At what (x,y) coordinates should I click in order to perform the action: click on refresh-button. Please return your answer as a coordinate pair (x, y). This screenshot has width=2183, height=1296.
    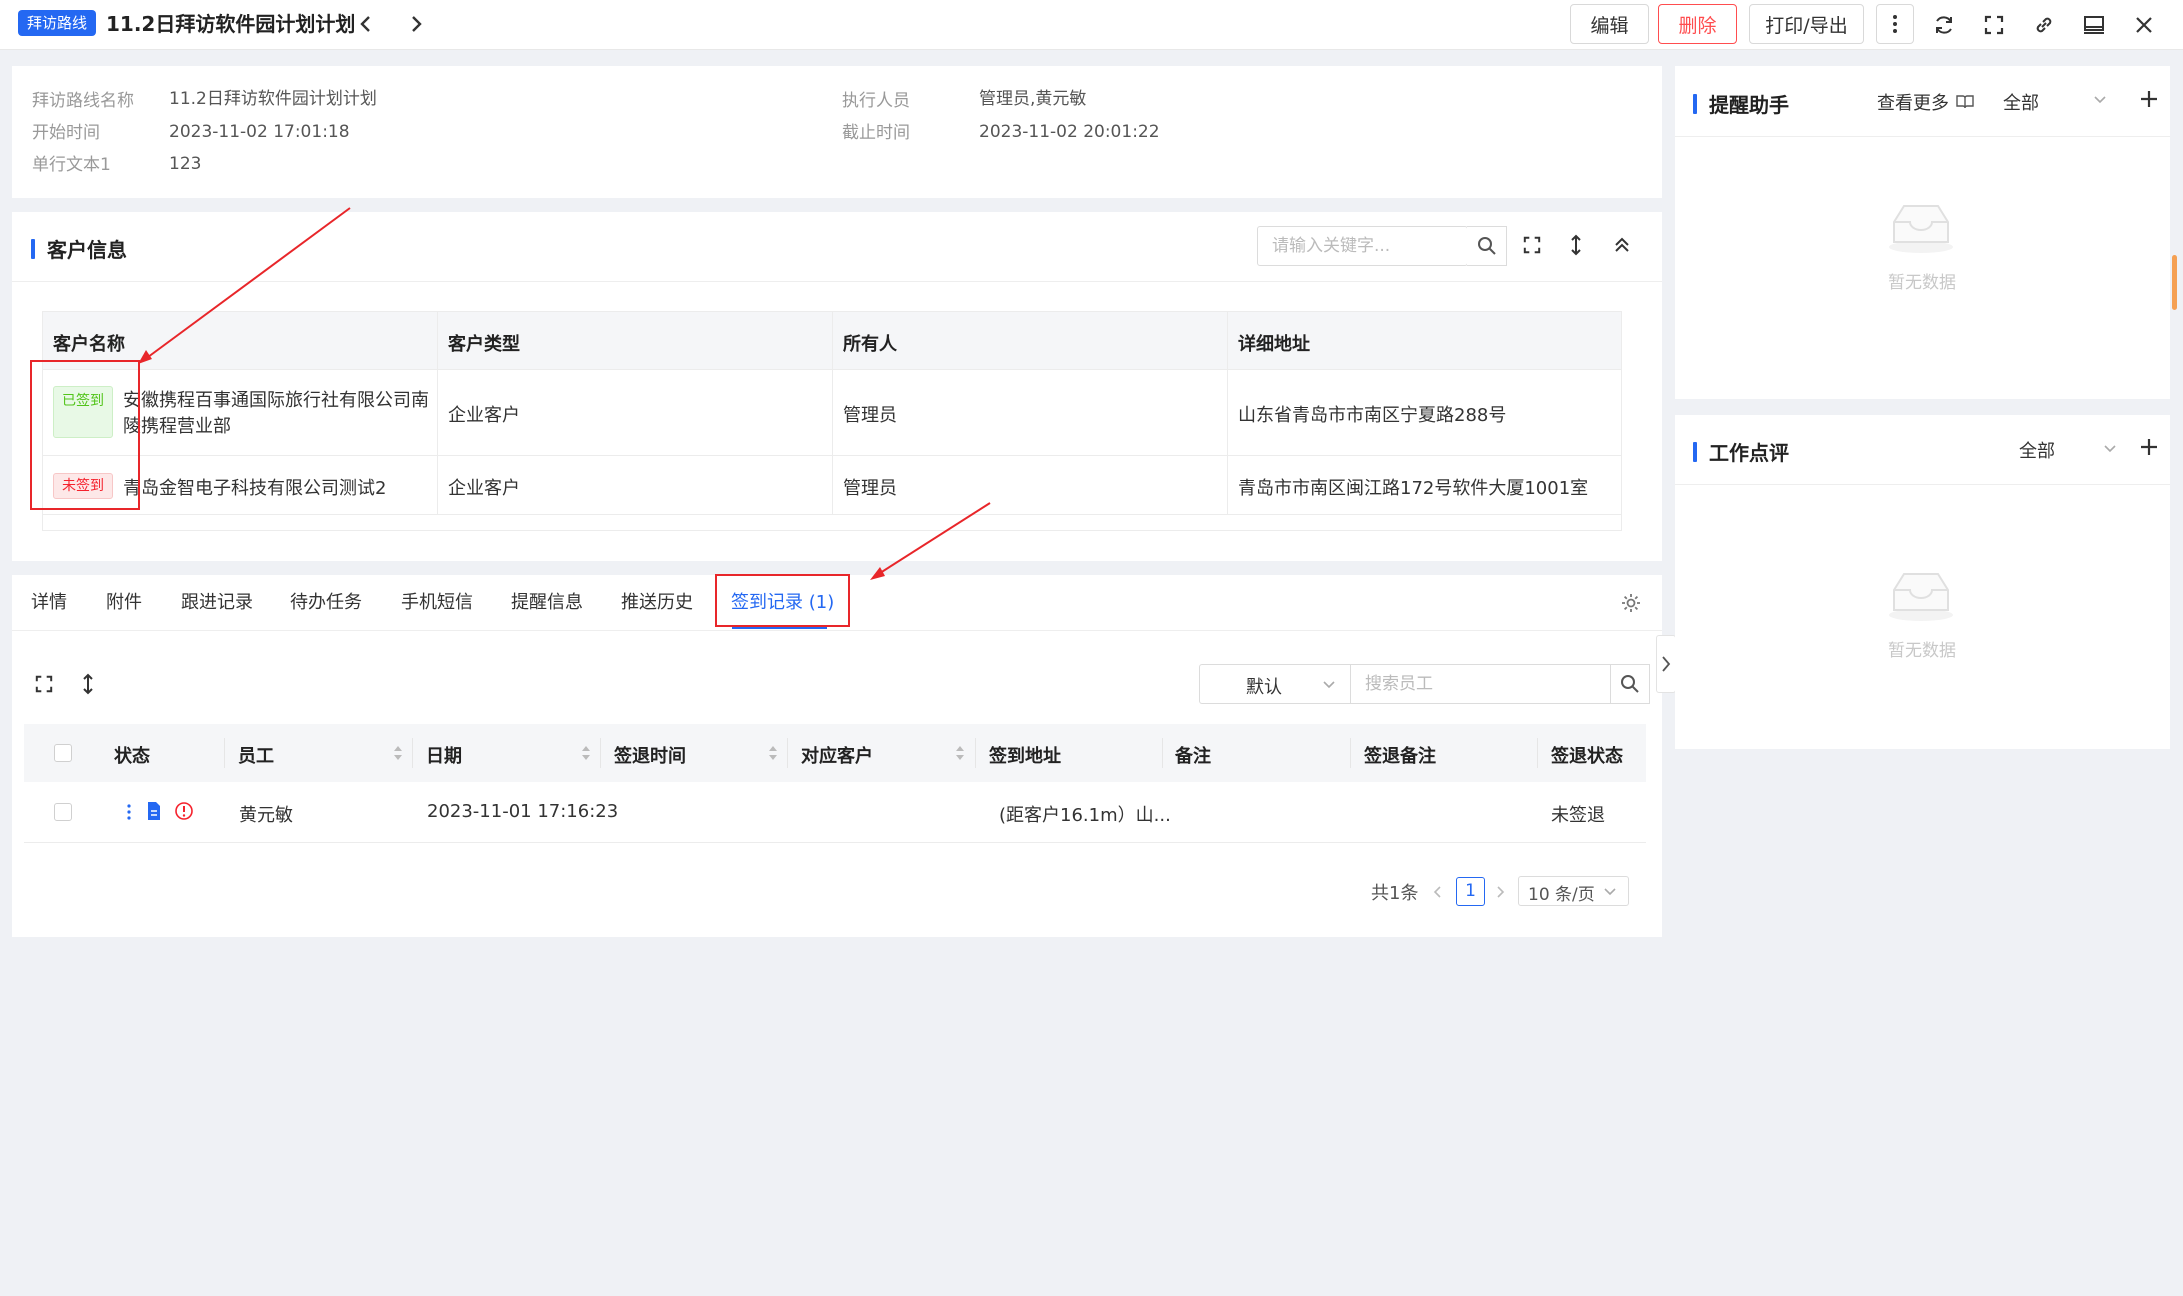
    Looking at the image, I should click on (1944, 25).